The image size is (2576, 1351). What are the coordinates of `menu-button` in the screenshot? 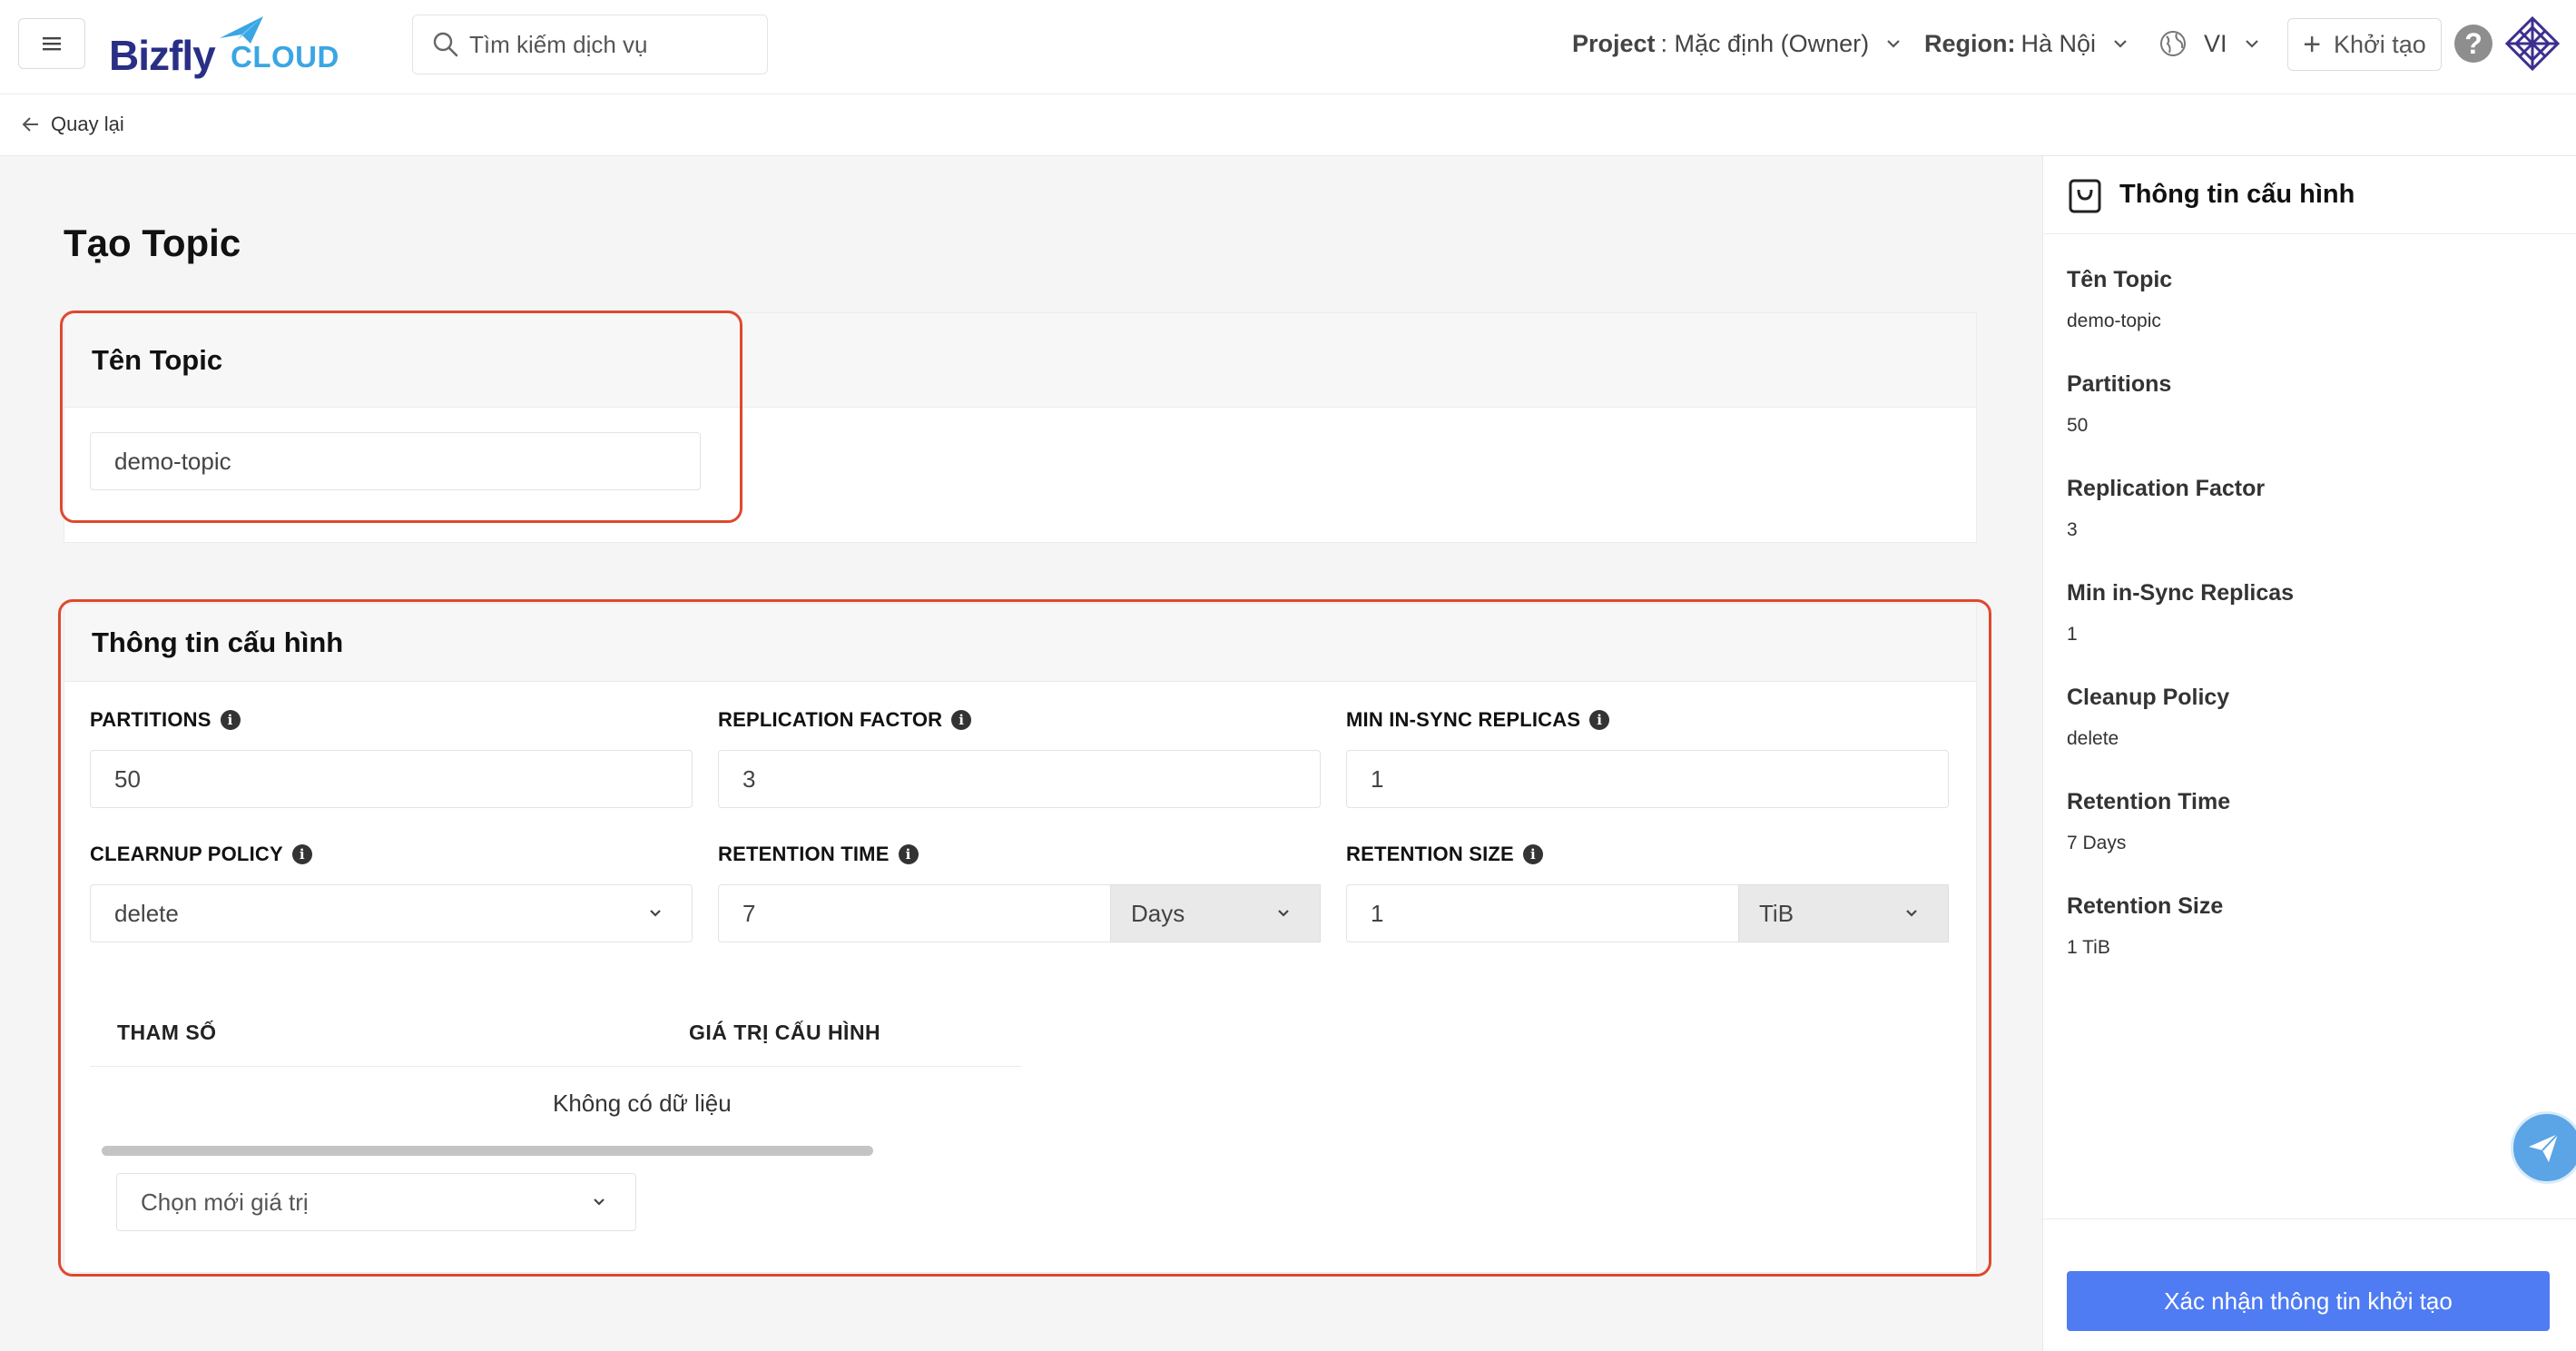 It's located at (51, 43).